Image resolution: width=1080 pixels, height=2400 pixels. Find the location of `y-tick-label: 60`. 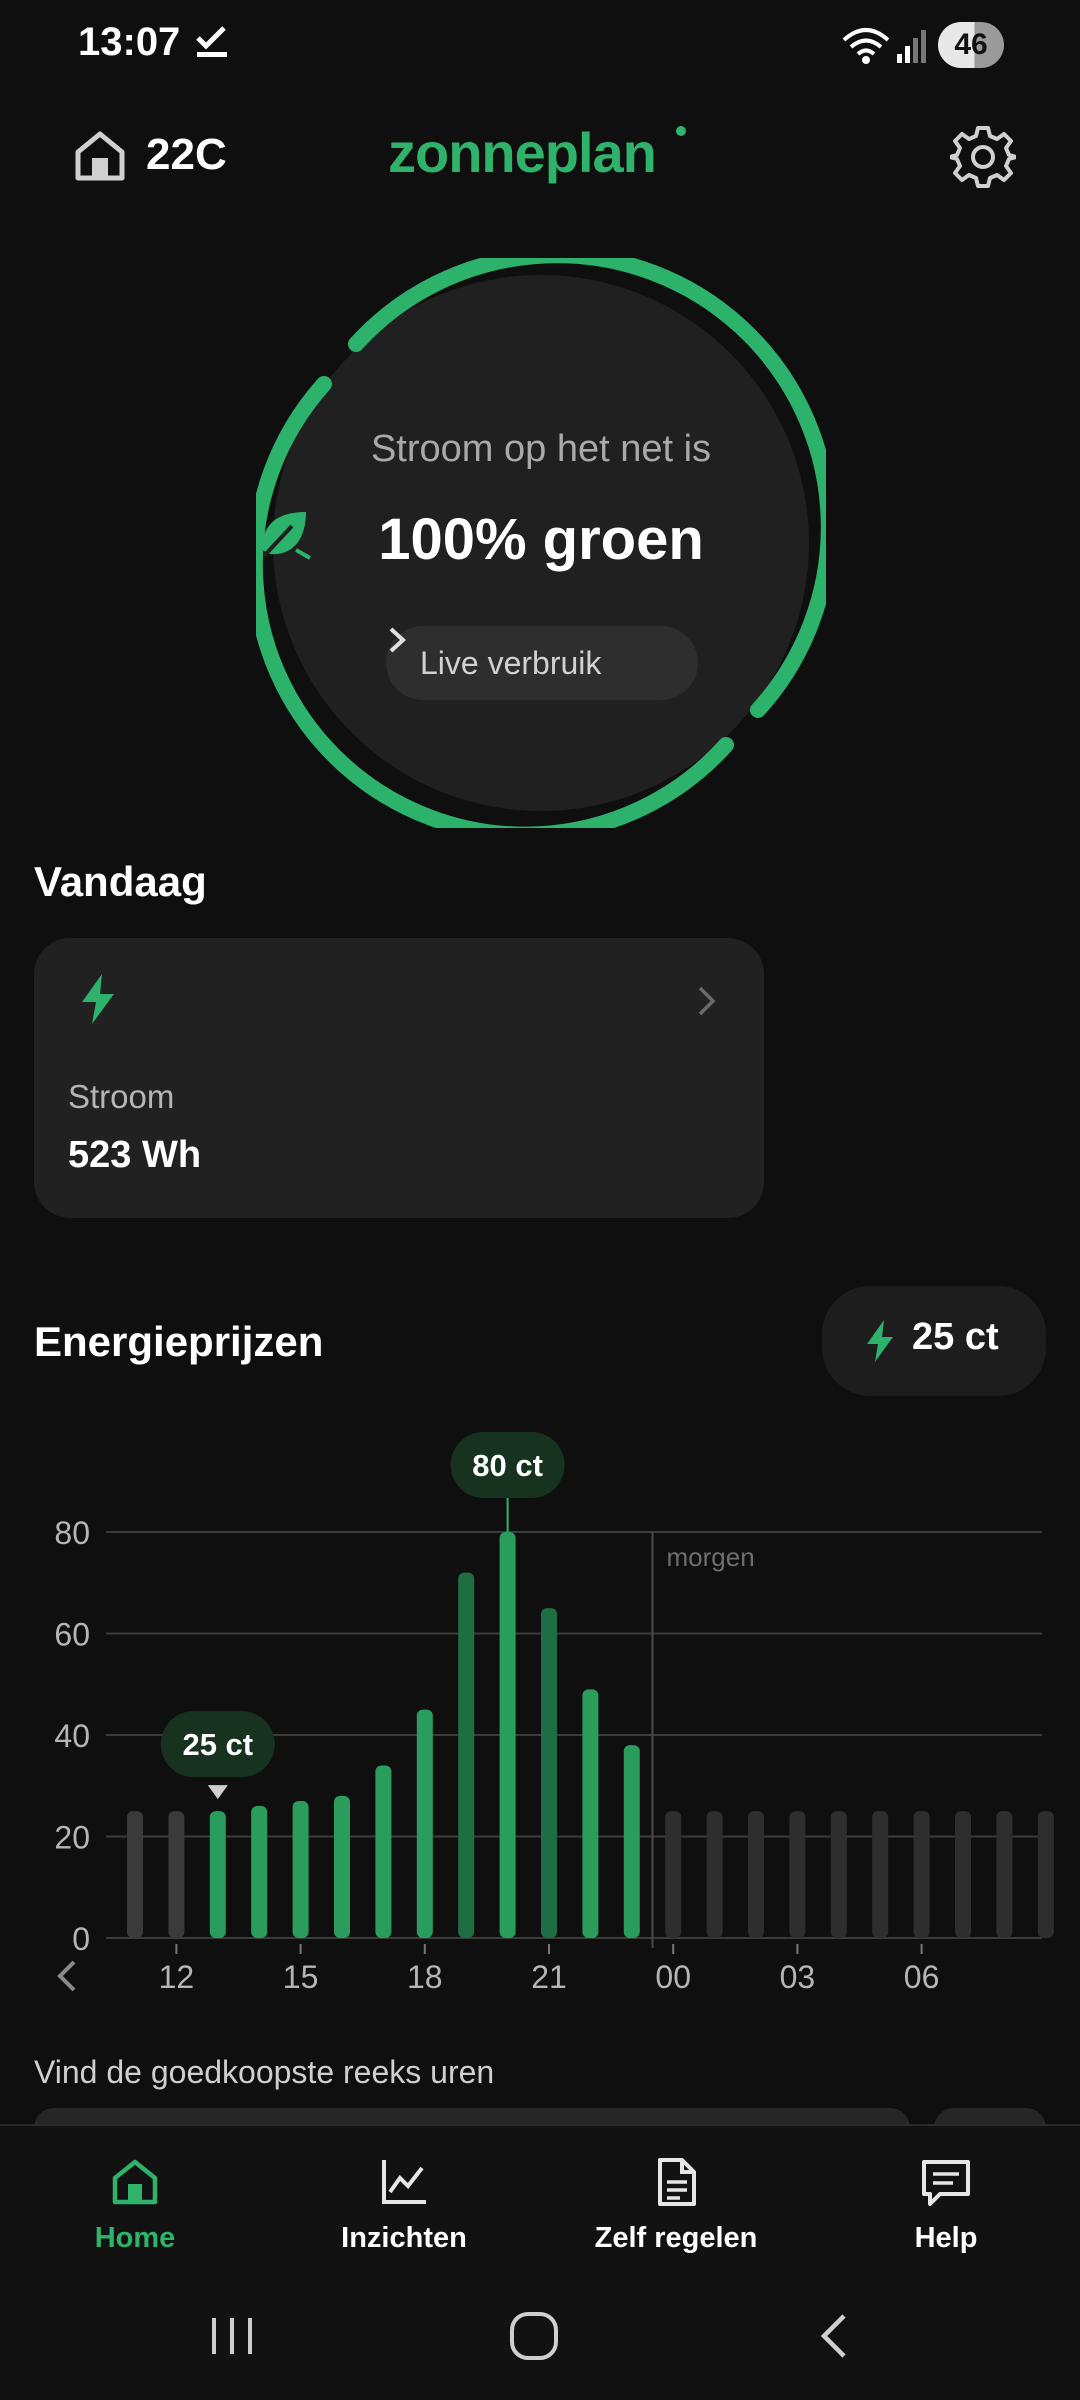

y-tick-label: 60 is located at coordinates (72, 1635).